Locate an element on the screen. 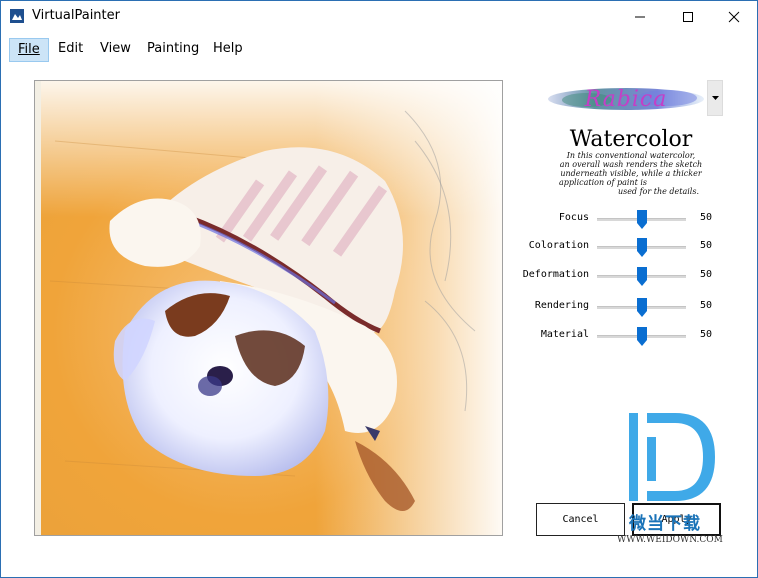 This screenshot has width=758, height=578. menu-file: File is located at coordinates (29, 50).